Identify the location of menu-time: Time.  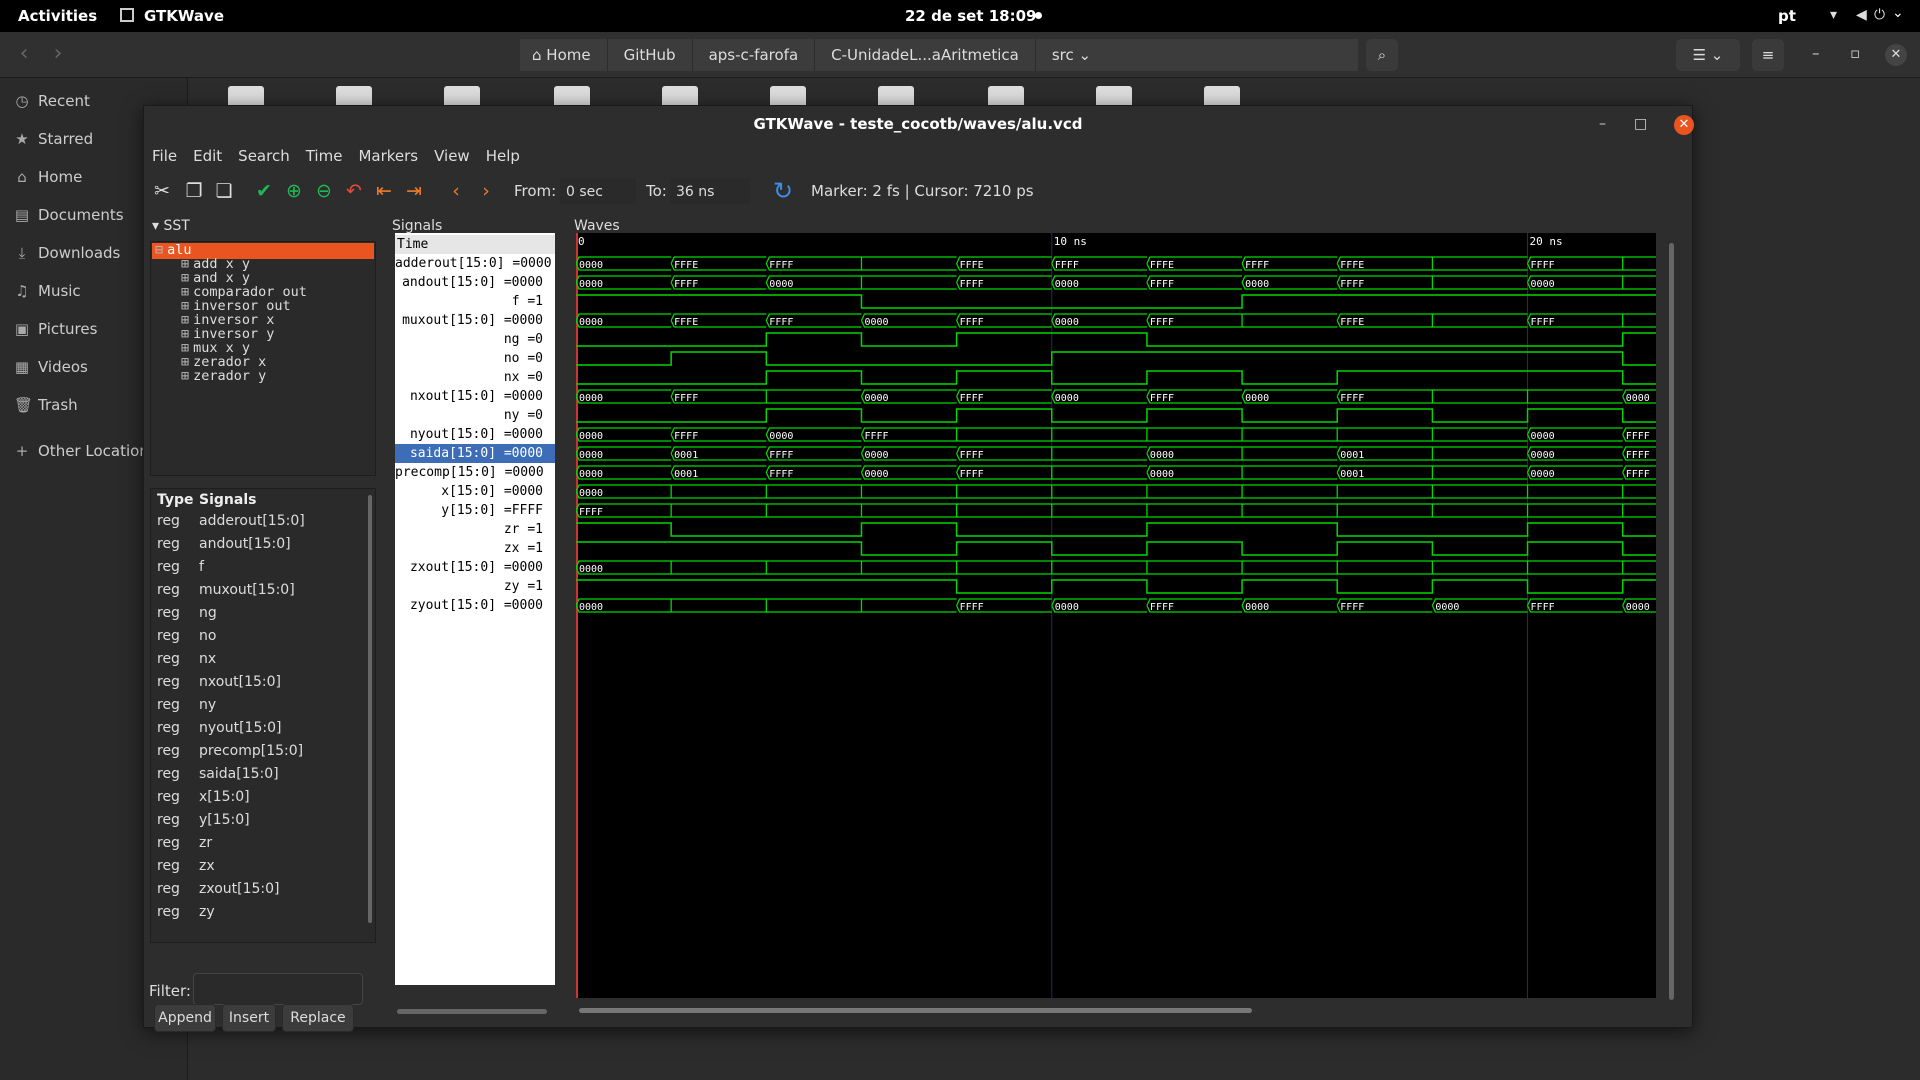
(324, 156).